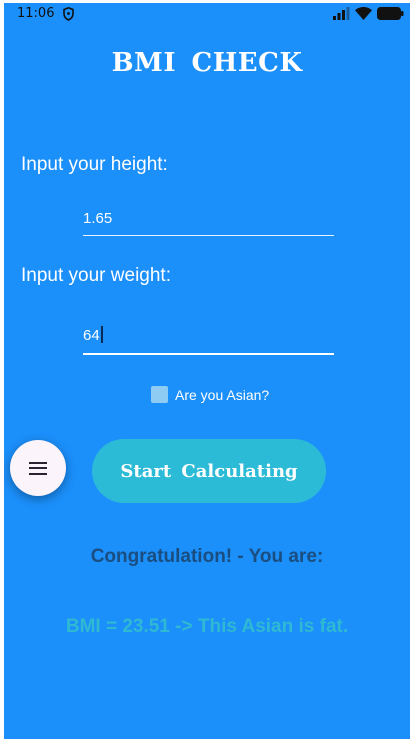 The image size is (414, 742). Describe the element at coordinates (101, 334) in the screenshot. I see `text-caret` at that location.